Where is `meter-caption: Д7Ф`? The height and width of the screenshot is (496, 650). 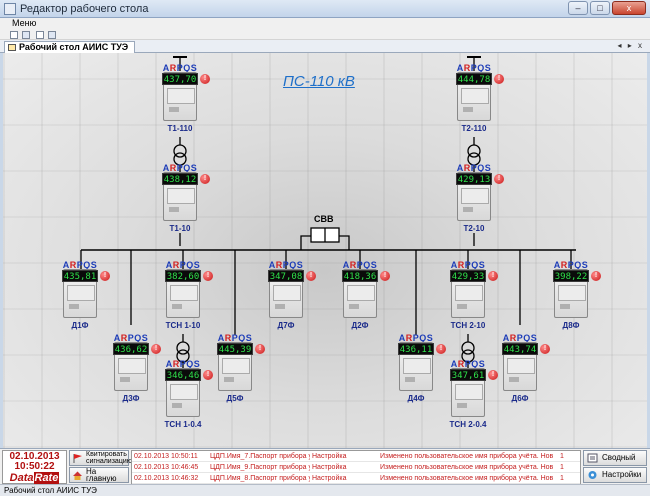 meter-caption: Д7Ф is located at coordinates (286, 325).